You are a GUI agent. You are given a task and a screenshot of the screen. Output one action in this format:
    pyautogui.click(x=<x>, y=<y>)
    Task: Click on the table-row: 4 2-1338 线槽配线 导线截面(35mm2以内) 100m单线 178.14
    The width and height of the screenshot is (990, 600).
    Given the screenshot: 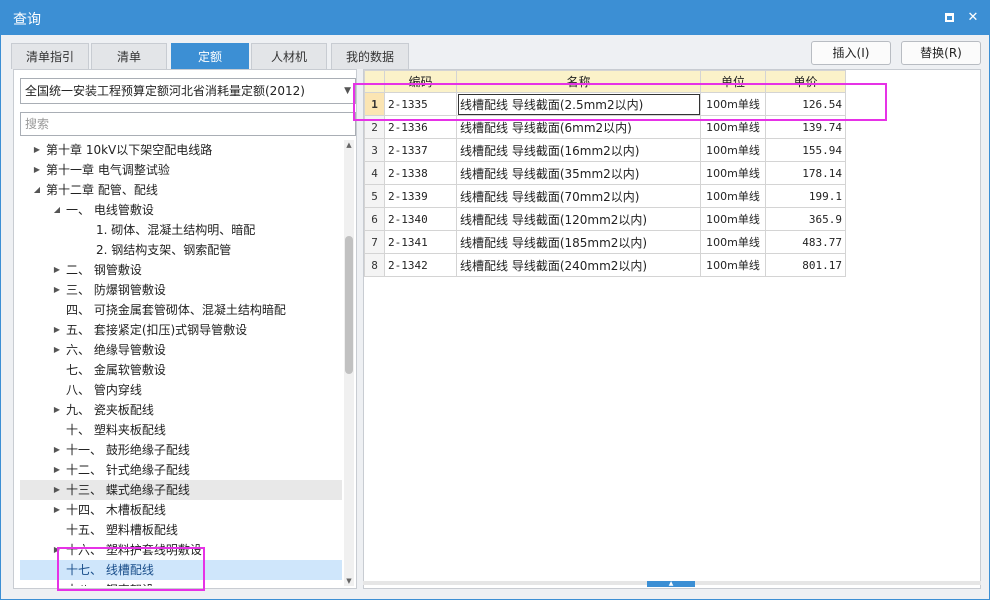 What is the action you would take?
    pyautogui.click(x=605, y=173)
    